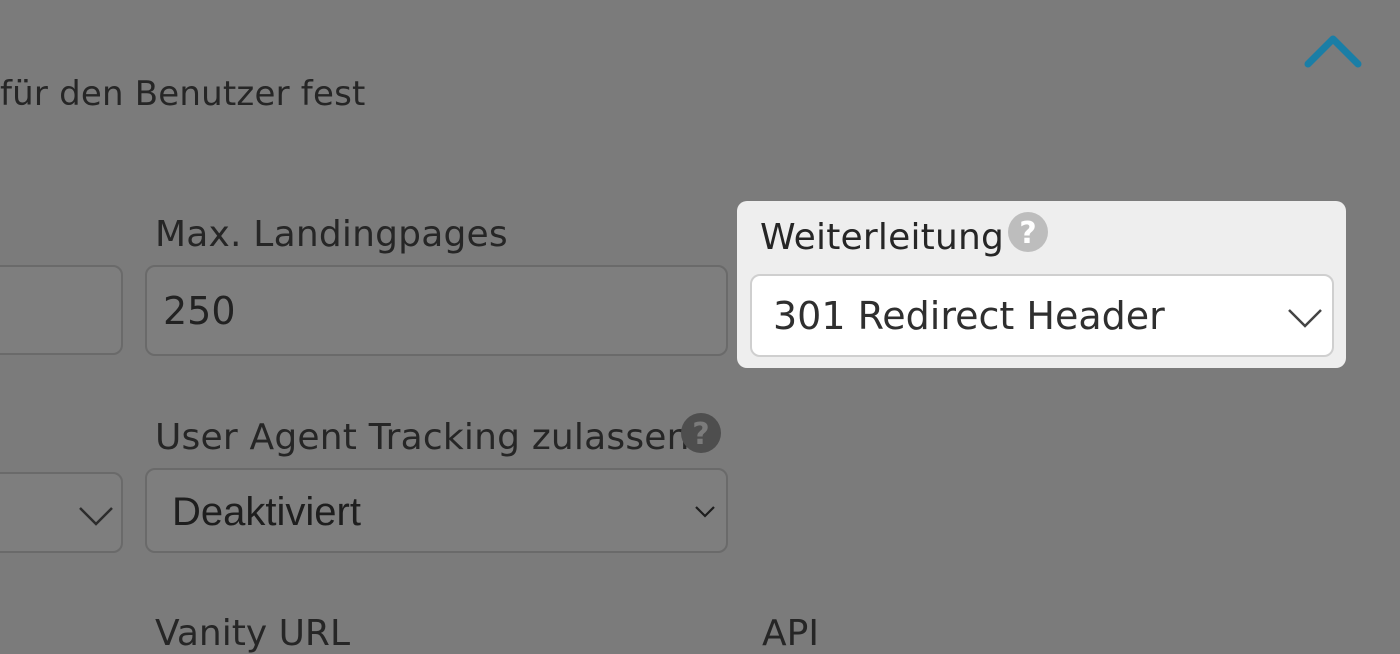  I want to click on chevron-up-icon, so click(1333, 51).